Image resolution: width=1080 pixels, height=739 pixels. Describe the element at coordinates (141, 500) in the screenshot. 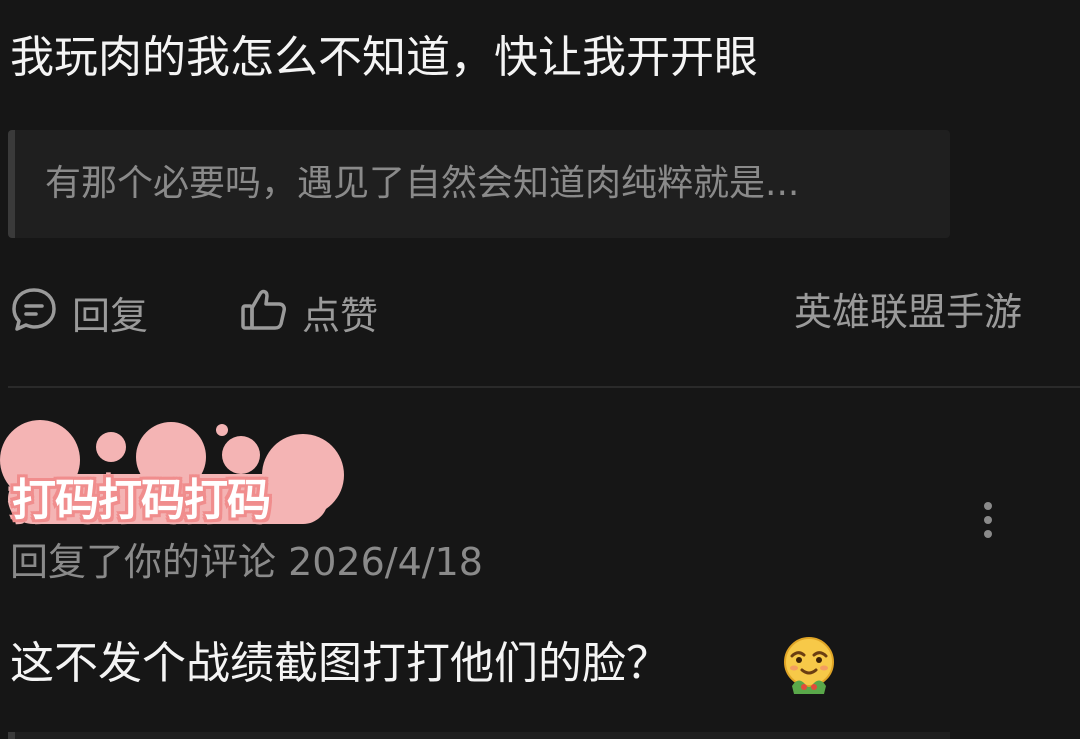

I see `masked-username: 打码打码打码` at that location.